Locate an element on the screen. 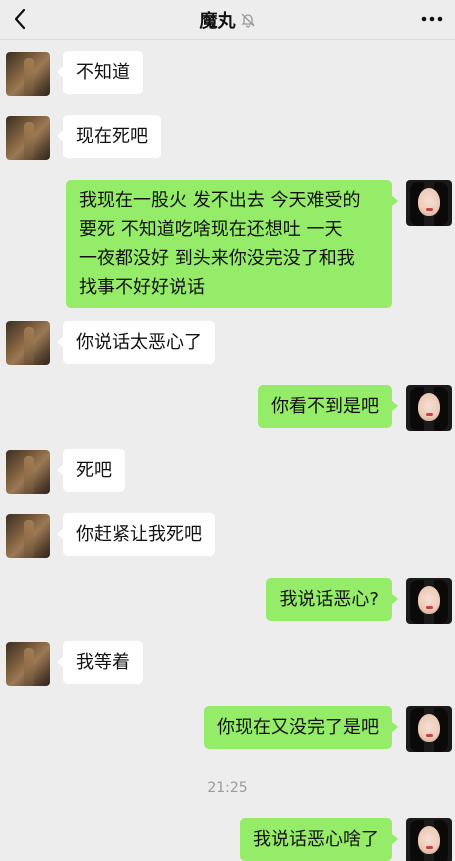  outgoing-message: 你看不到是吧 is located at coordinates (328, 406).